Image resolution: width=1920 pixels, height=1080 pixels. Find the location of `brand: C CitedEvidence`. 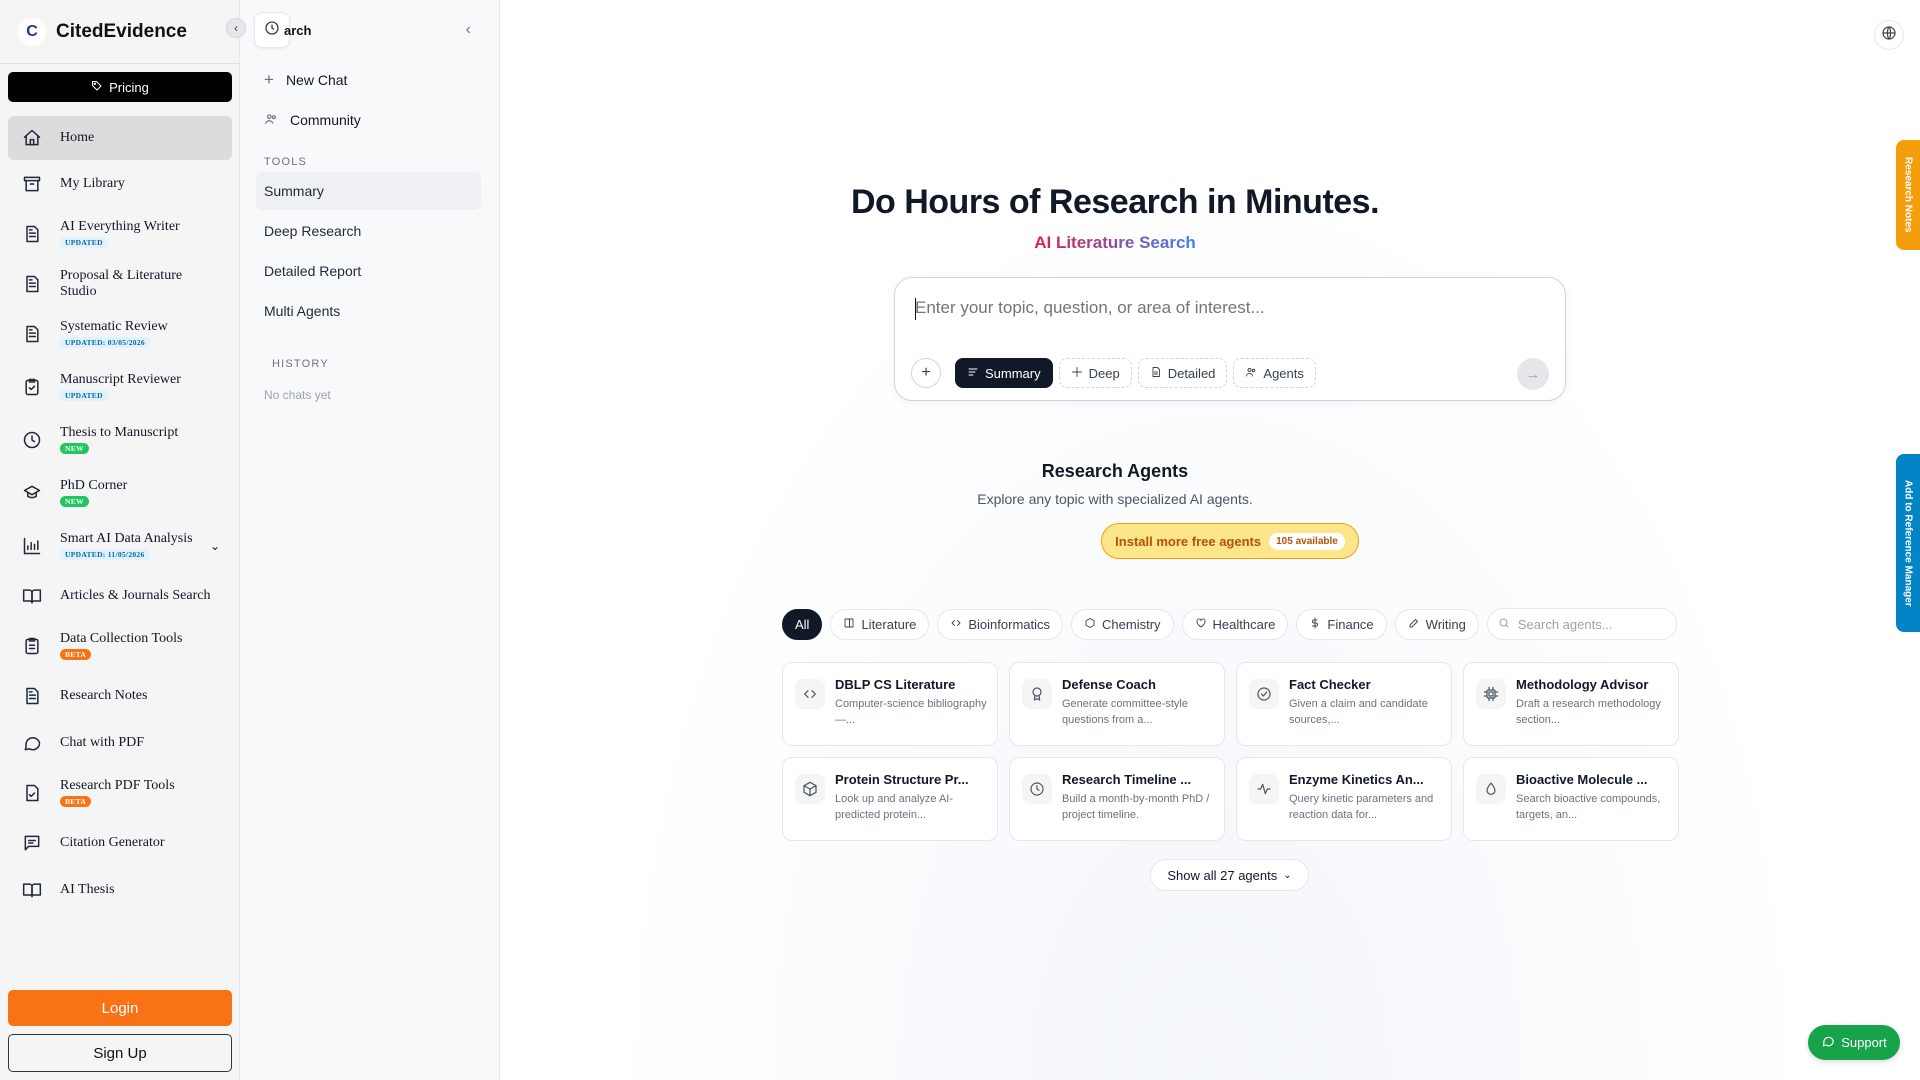

brand: C CitedEvidence is located at coordinates (119, 32).